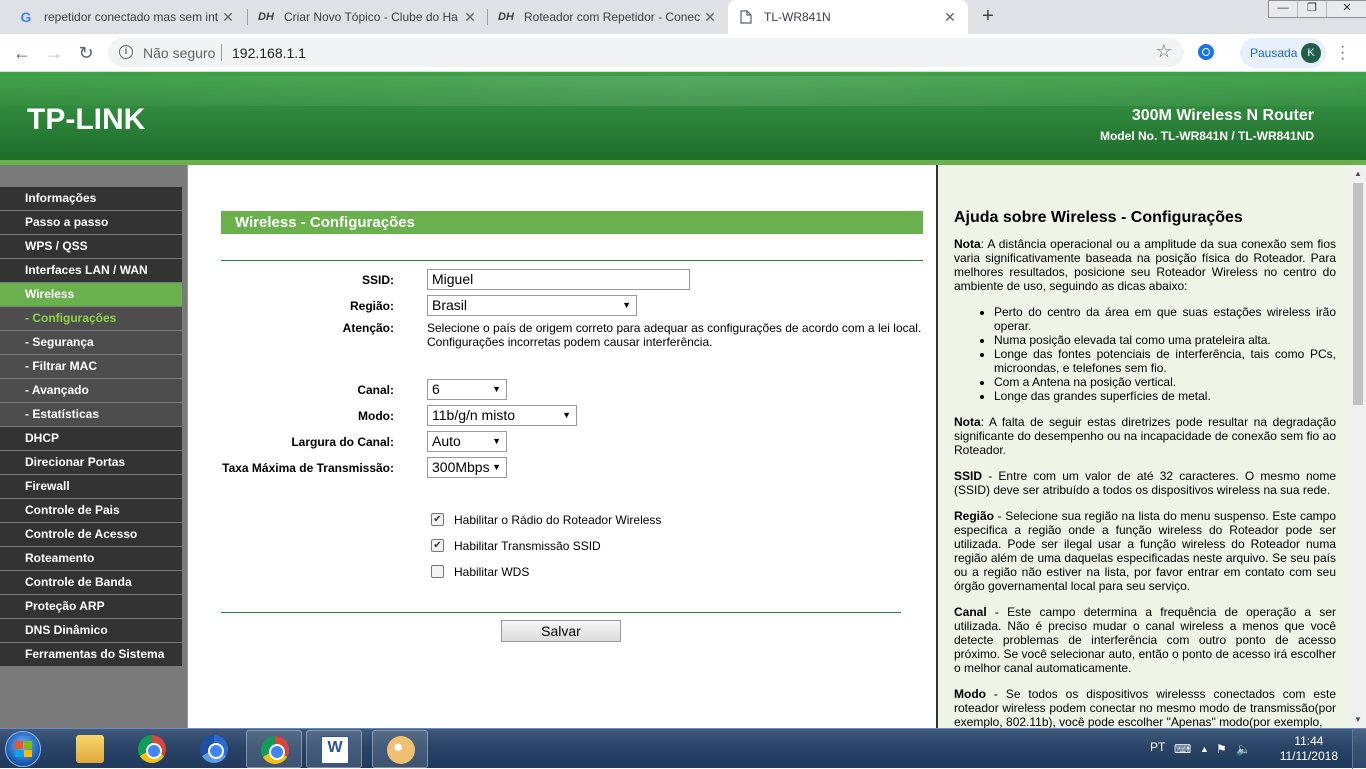 The width and height of the screenshot is (1366, 769). I want to click on taskbar-paint, so click(400, 749).